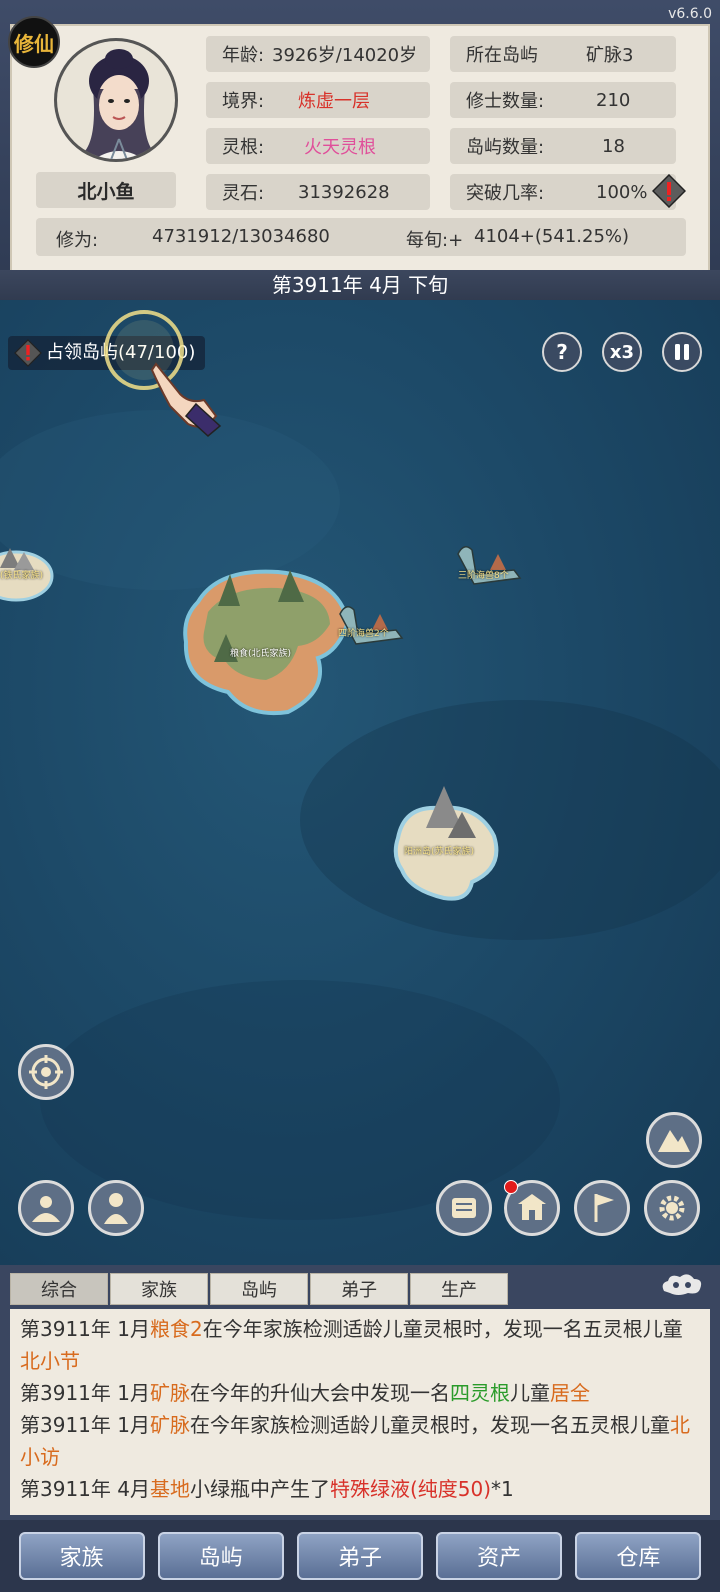  What do you see at coordinates (502, 55) in the screenshot?
I see `island-label: 所在岛屿` at bounding box center [502, 55].